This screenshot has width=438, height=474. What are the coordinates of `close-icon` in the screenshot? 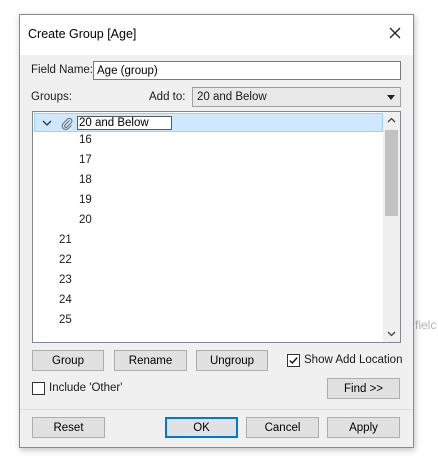 It's located at (395, 33).